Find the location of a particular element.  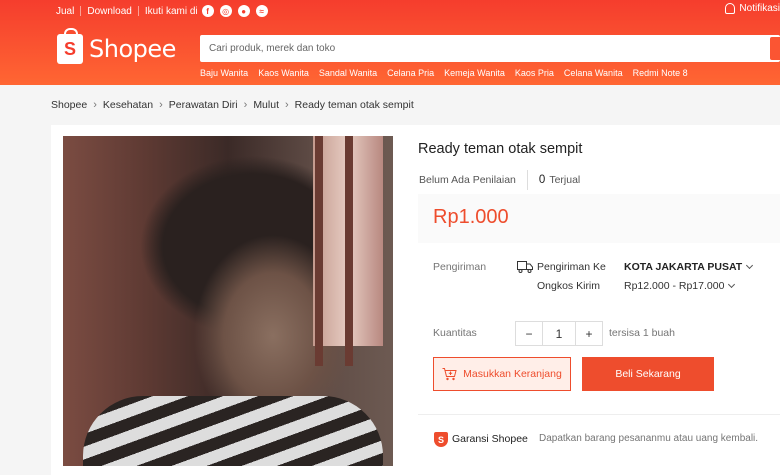

keyword-link: Celana Pria is located at coordinates (410, 73).